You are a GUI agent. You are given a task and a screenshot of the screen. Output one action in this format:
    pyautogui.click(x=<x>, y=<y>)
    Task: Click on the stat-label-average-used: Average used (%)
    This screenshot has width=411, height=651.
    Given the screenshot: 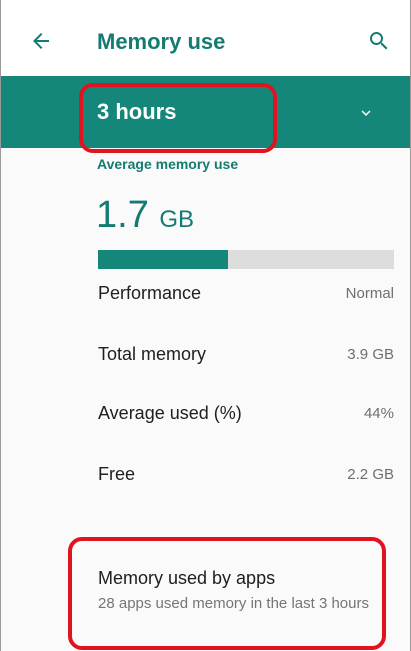 What is the action you would take?
    pyautogui.click(x=170, y=413)
    